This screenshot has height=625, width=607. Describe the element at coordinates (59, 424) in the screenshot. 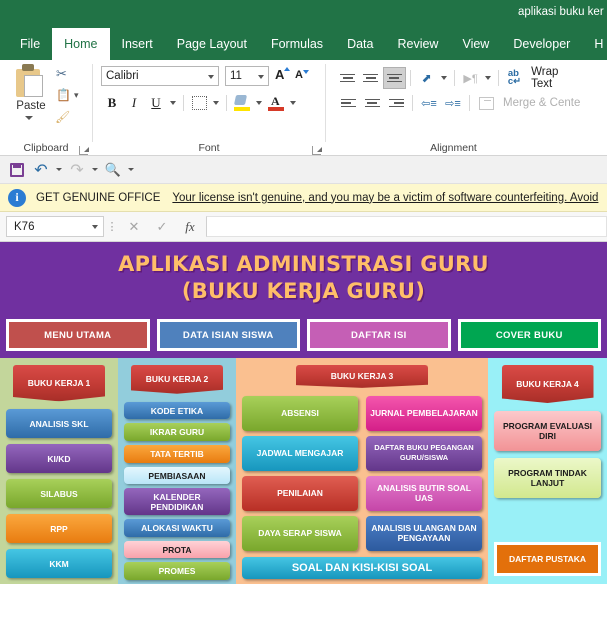

I see `analisis-skl-button: ANALISIS SKL` at that location.